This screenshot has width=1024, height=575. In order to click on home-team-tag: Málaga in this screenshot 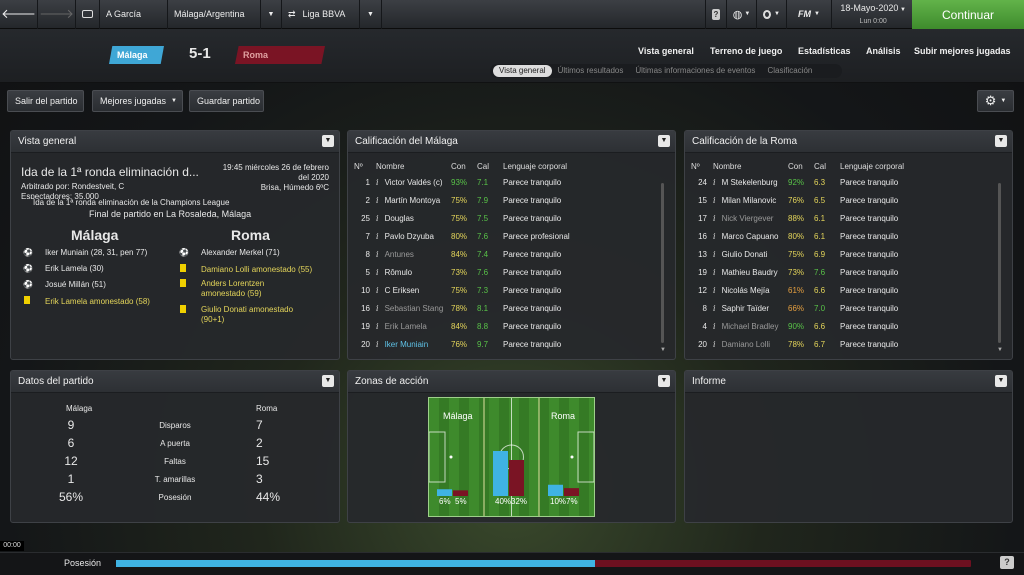, I will do `click(136, 55)`.